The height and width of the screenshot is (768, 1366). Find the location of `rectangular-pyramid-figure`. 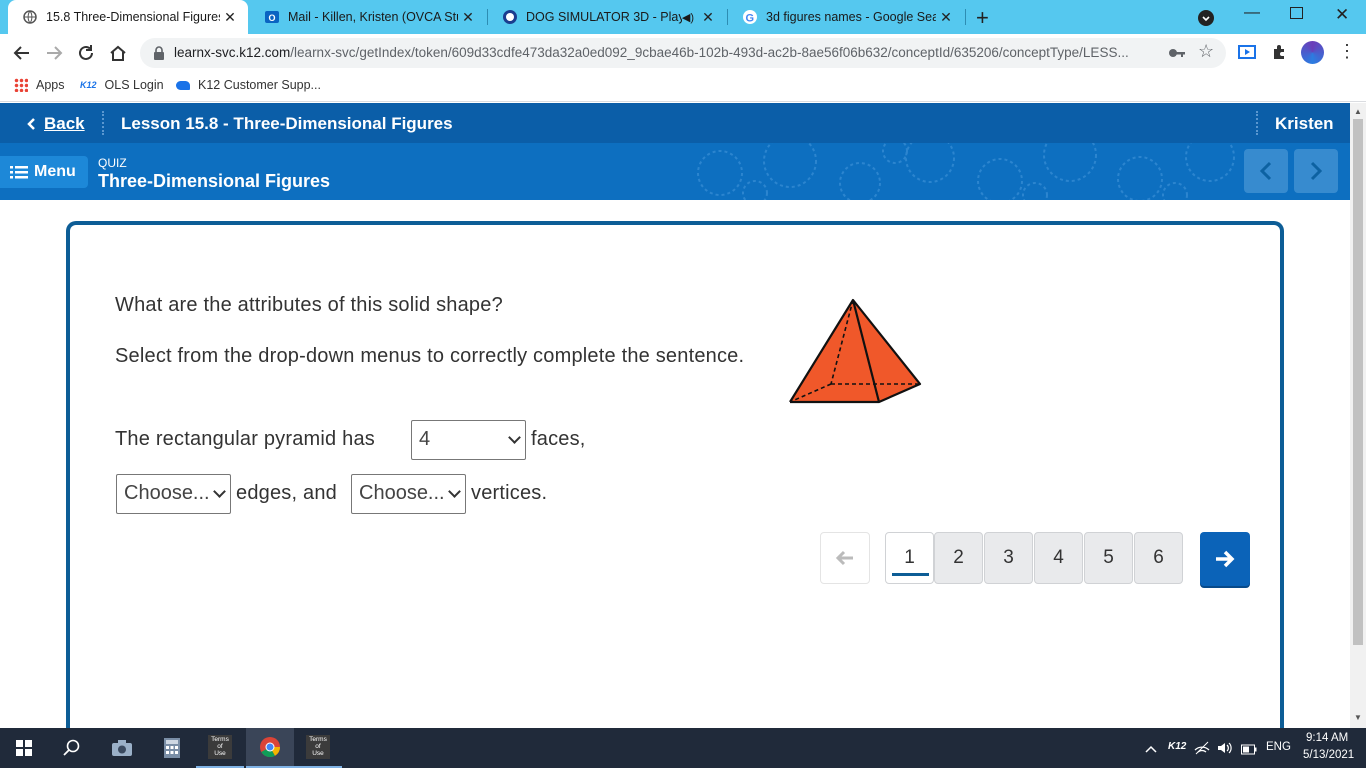

rectangular-pyramid-figure is located at coordinates (855, 351).